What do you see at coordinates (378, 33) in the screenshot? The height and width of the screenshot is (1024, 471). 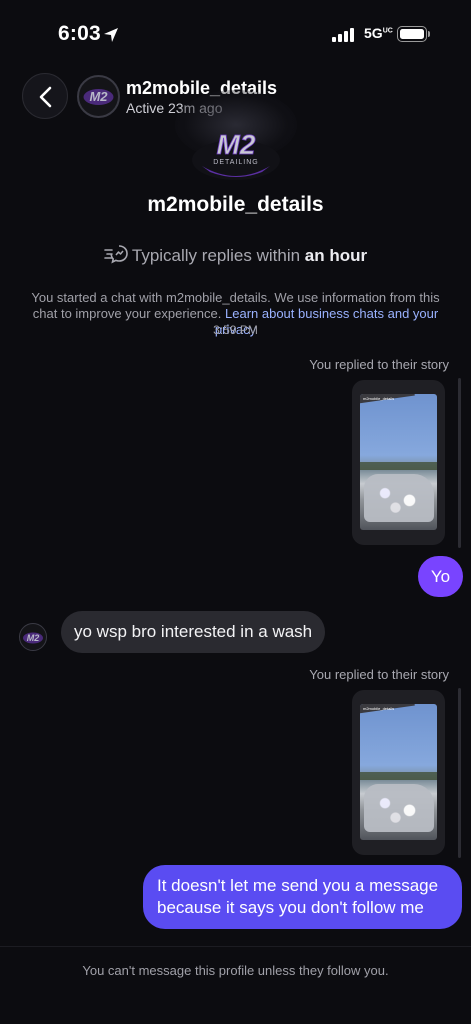 I see `network-indicator: 5GUC` at bounding box center [378, 33].